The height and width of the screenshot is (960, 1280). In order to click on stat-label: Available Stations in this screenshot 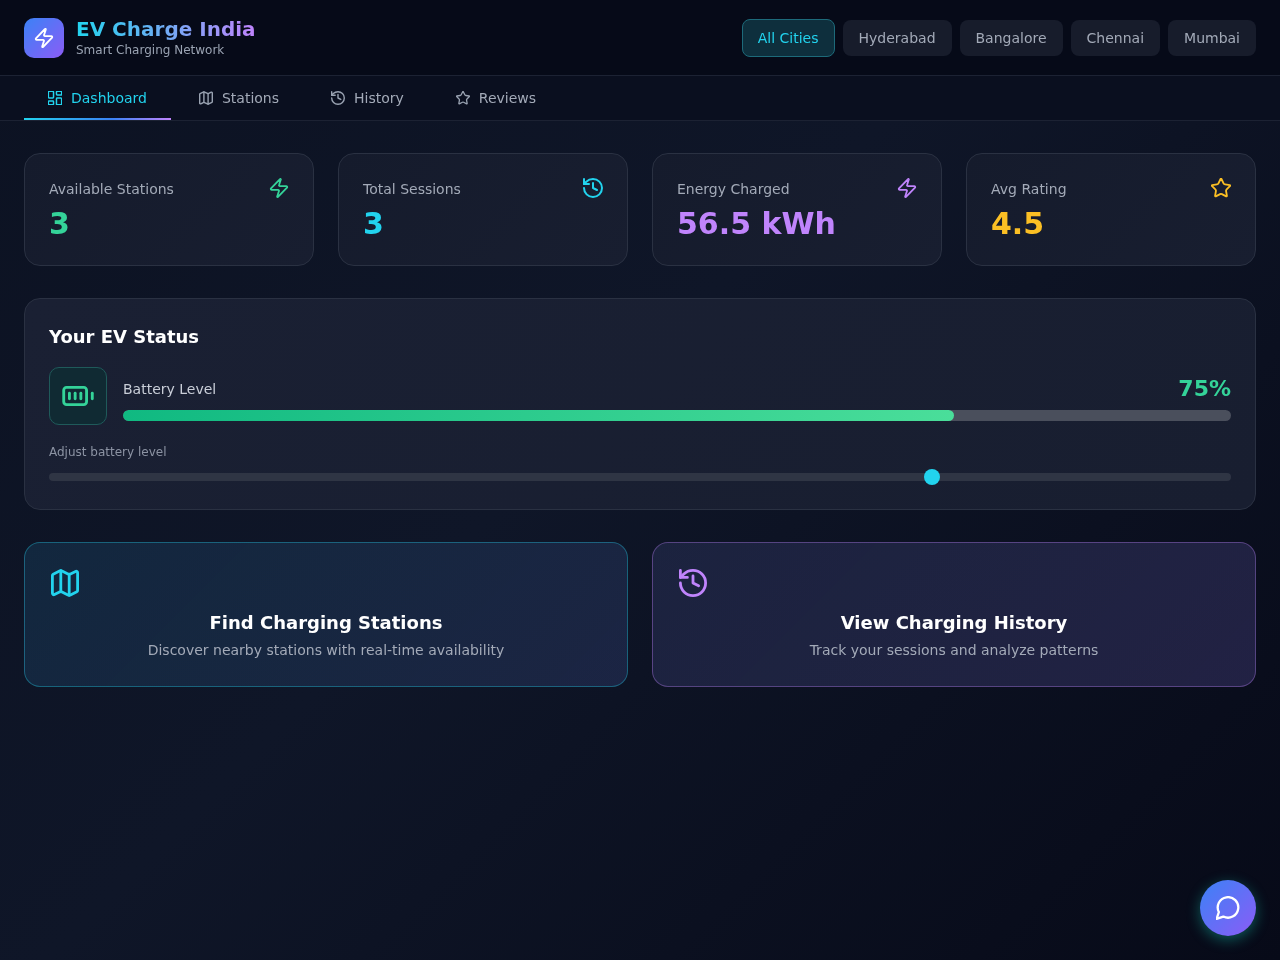, I will do `click(111, 189)`.